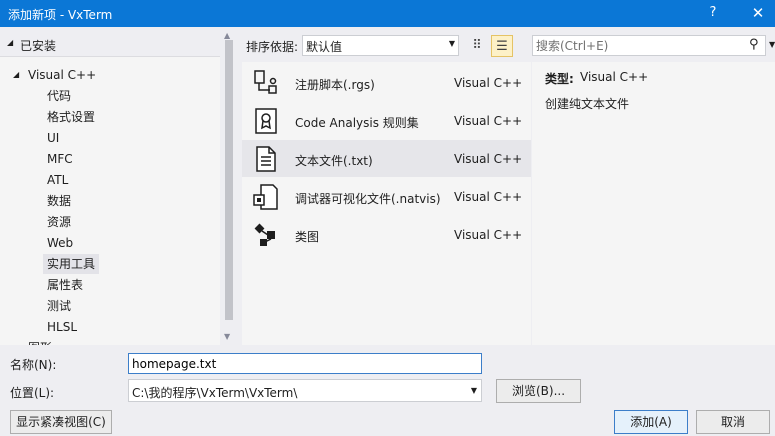  I want to click on close-button: ✕, so click(758, 13).